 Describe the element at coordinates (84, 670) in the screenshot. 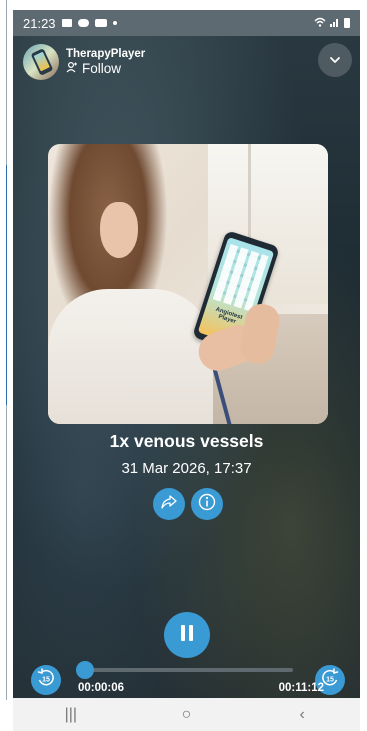

I see `seek-bar-thumb` at that location.